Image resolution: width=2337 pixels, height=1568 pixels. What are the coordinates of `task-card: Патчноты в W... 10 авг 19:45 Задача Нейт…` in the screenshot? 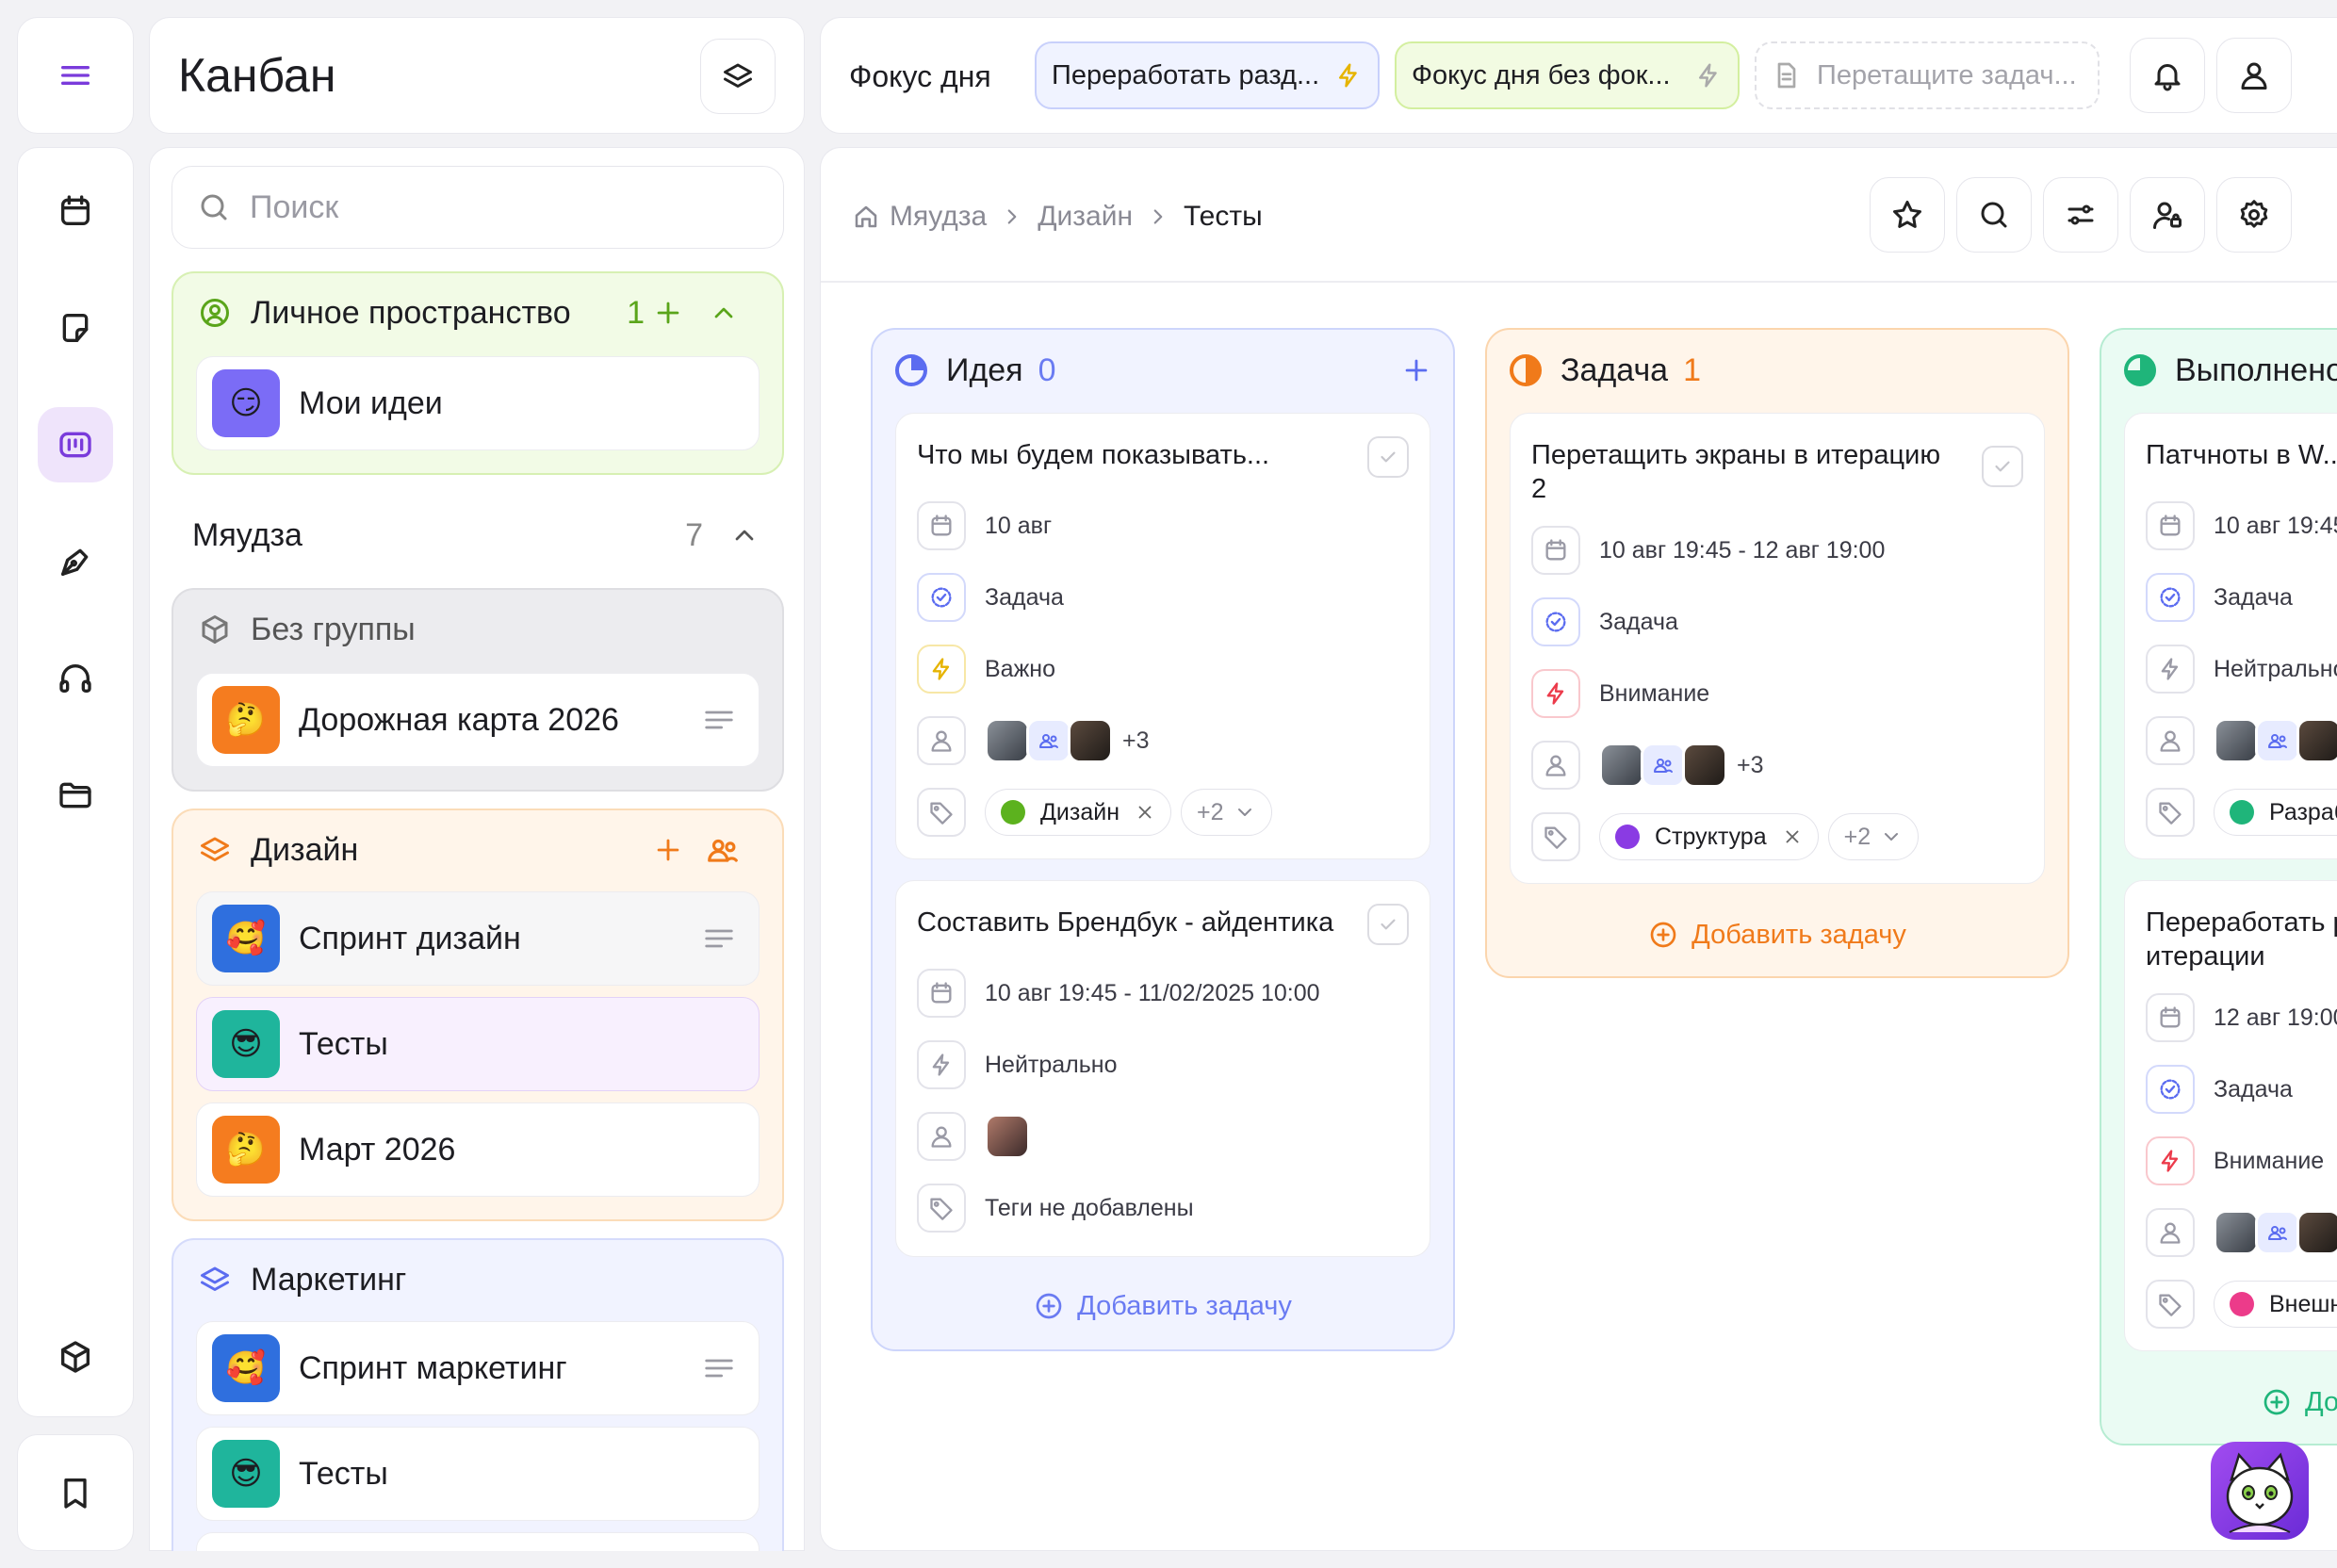 It's located at (2230, 636).